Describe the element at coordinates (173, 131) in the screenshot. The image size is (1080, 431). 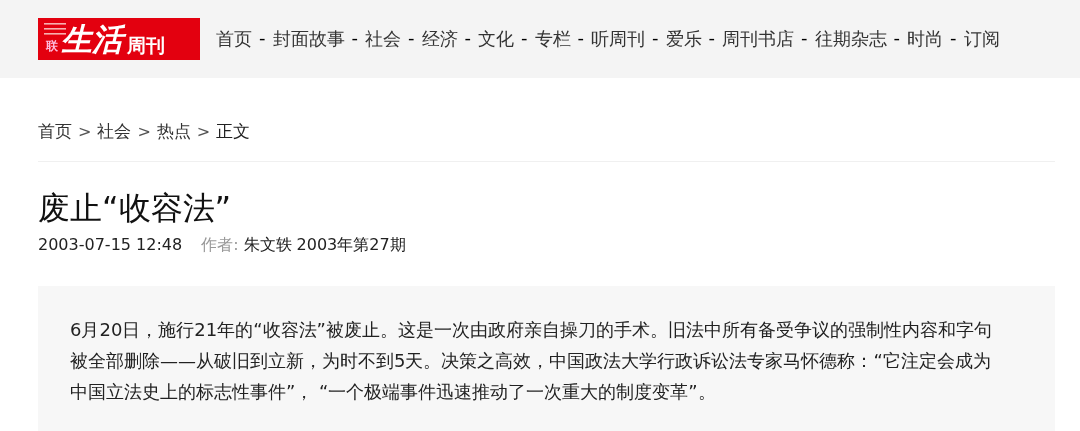
I see `breadcrumb-link: 热点` at that location.